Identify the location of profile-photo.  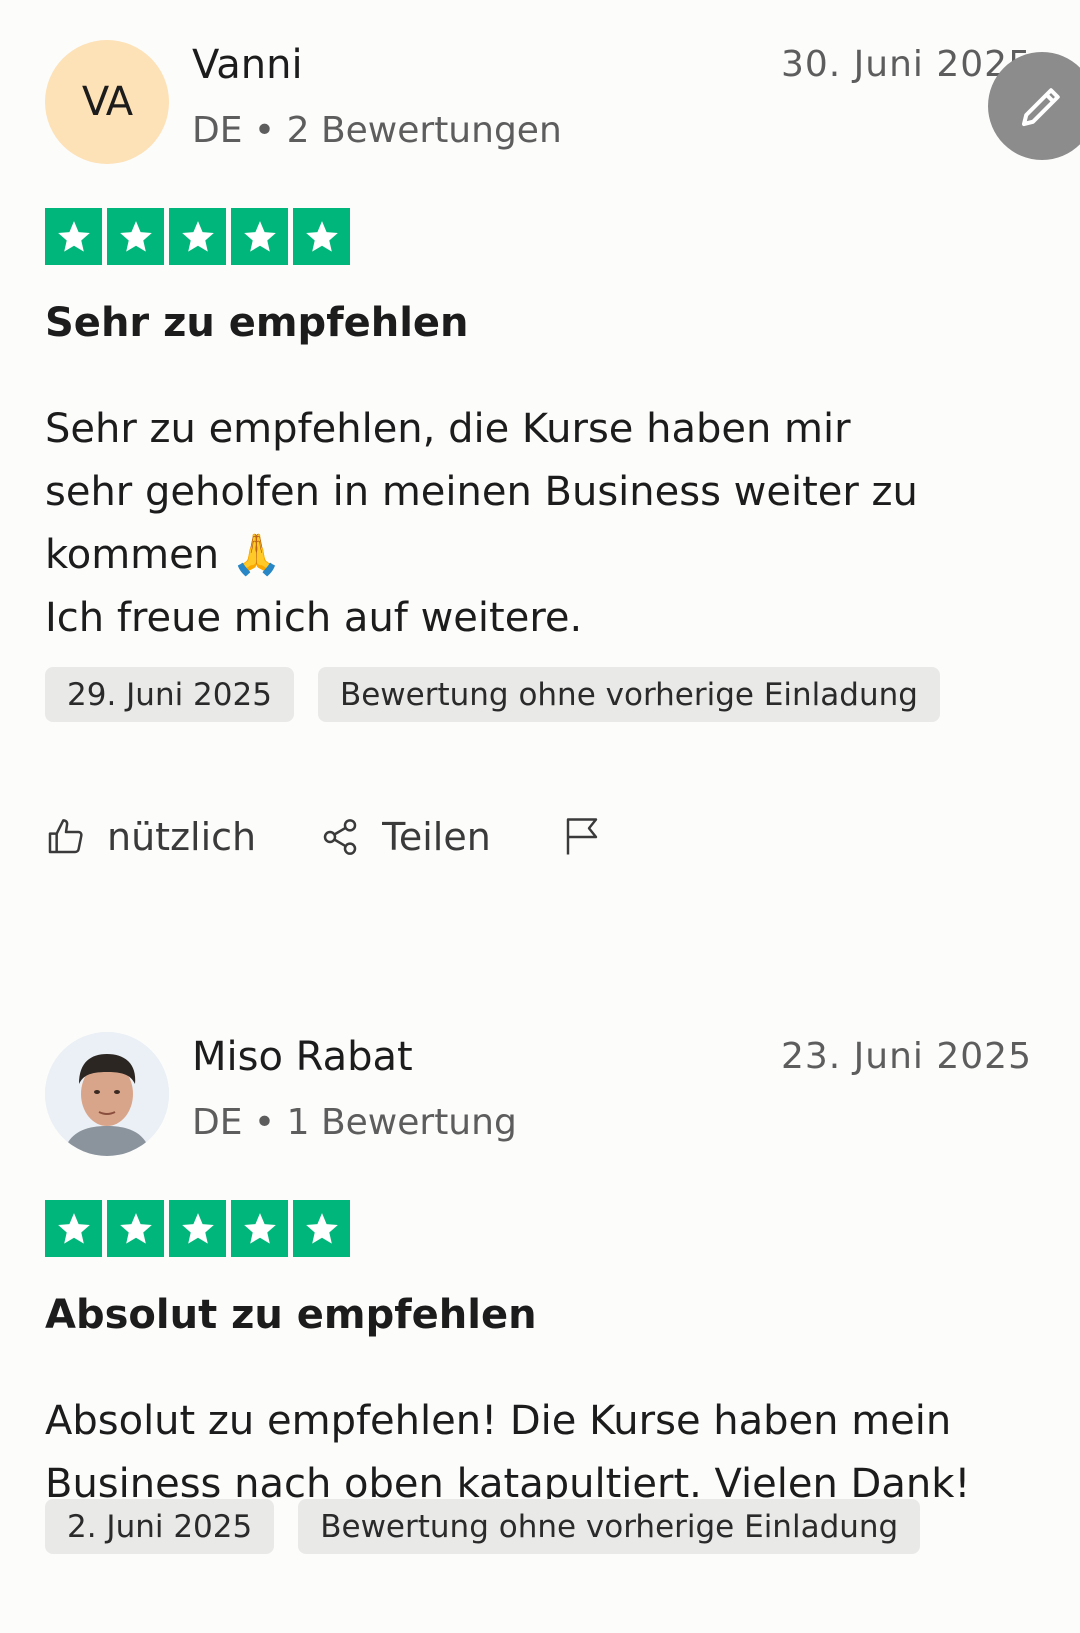
(107, 1094).